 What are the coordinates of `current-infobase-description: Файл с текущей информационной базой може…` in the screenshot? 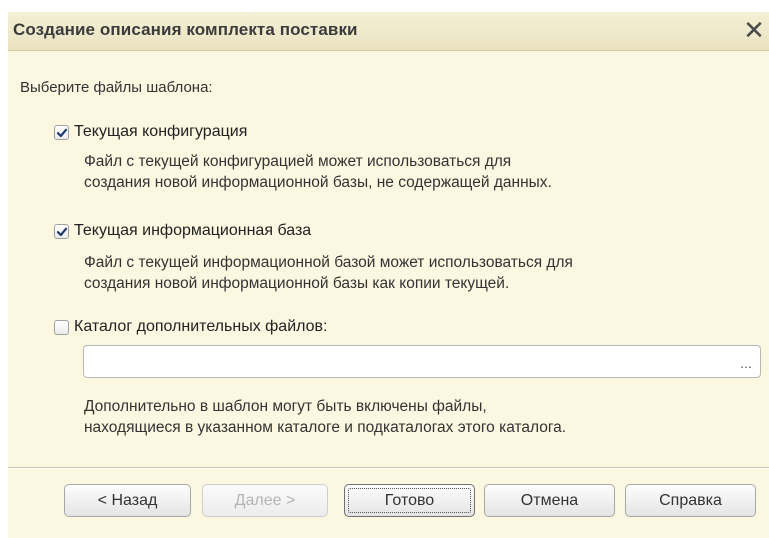 It's located at (328, 273).